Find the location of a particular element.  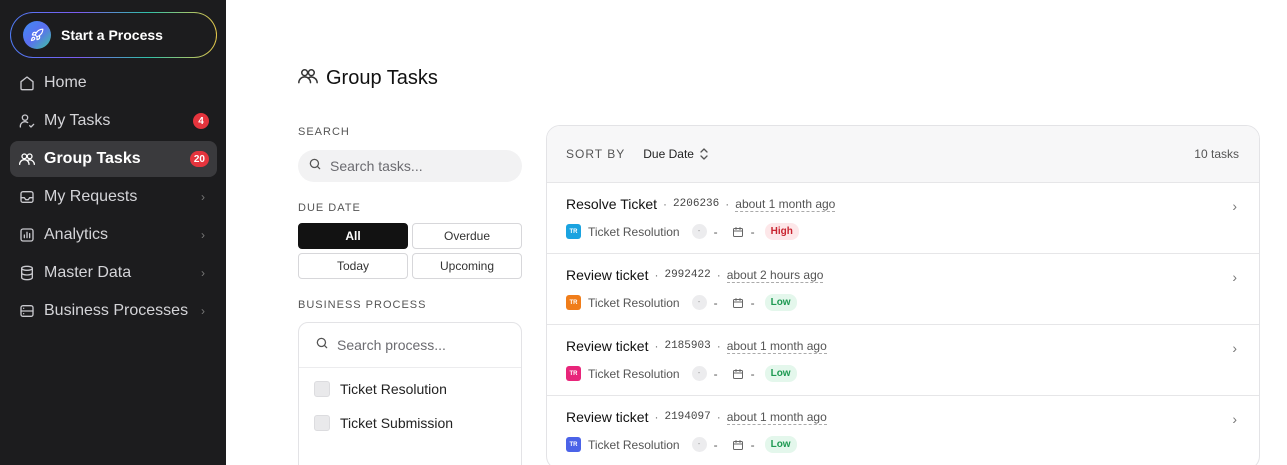

sort-updown-icon is located at coordinates (704, 154).